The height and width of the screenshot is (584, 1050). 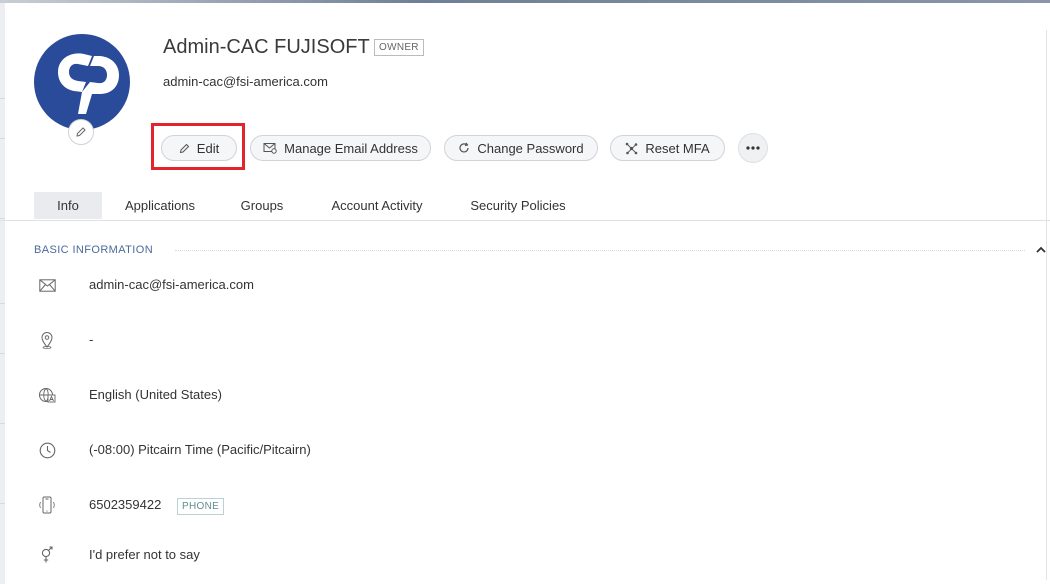 I want to click on manage-email-label: Manage Email Address, so click(x=351, y=148).